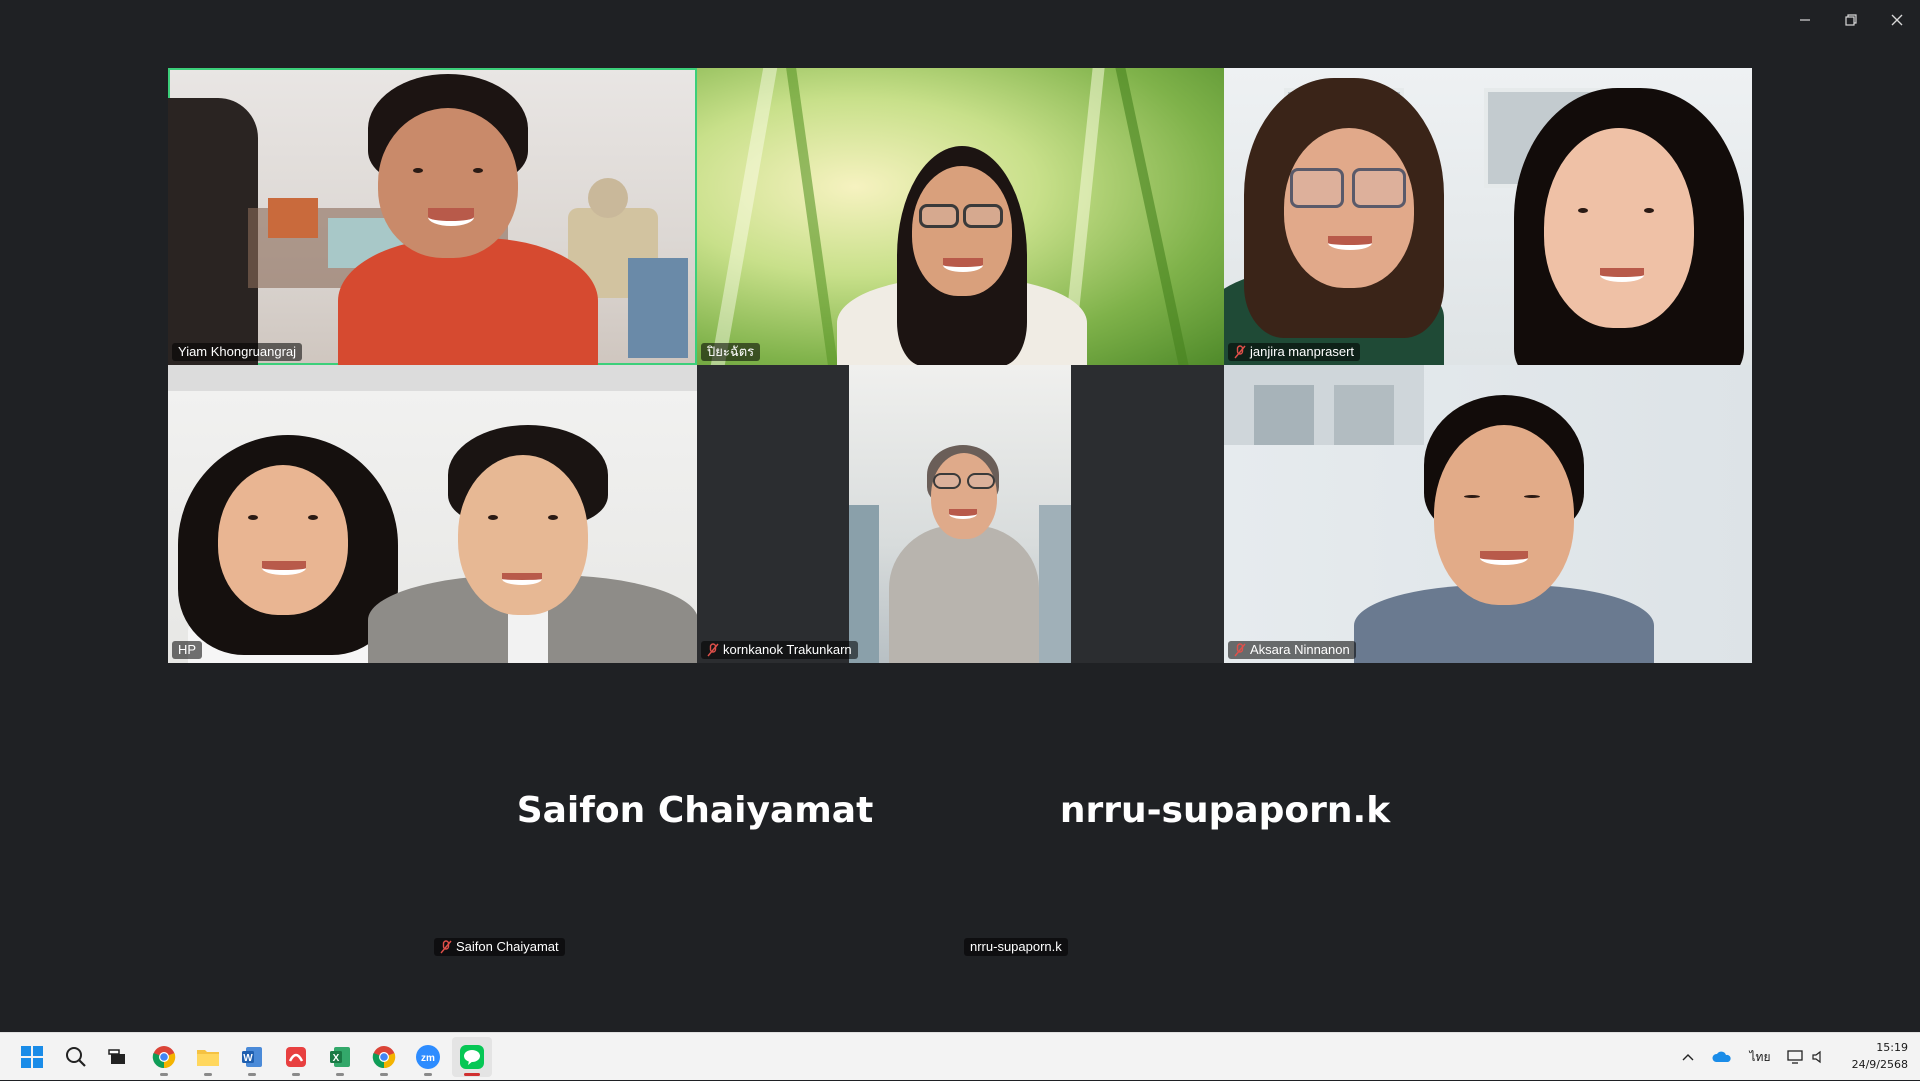 The image size is (1920, 1081). Describe the element at coordinates (787, 649) in the screenshot. I see `participant-name: kornkanok Trakunkarn` at that location.